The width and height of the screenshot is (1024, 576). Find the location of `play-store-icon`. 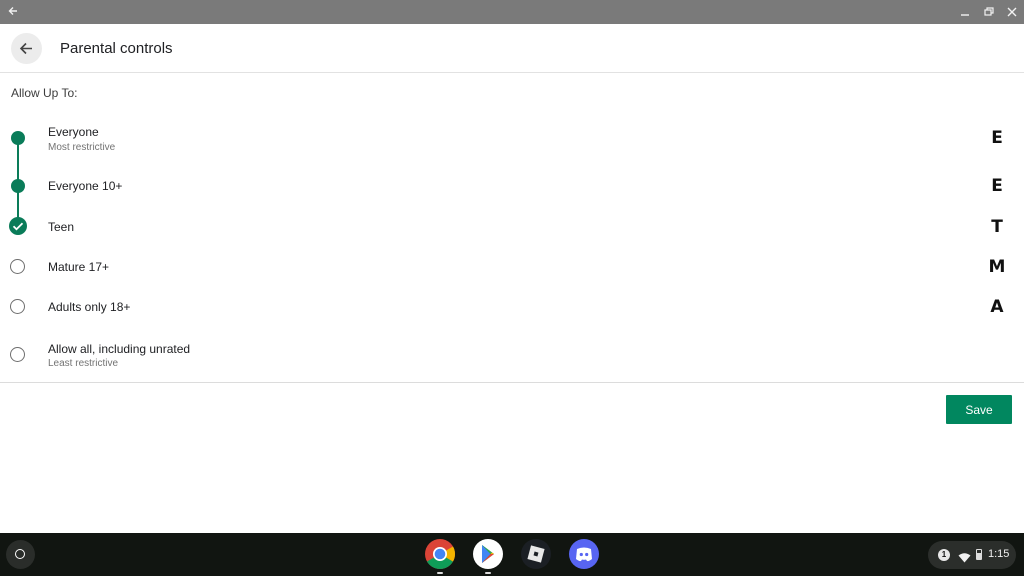

play-store-icon is located at coordinates (488, 554).